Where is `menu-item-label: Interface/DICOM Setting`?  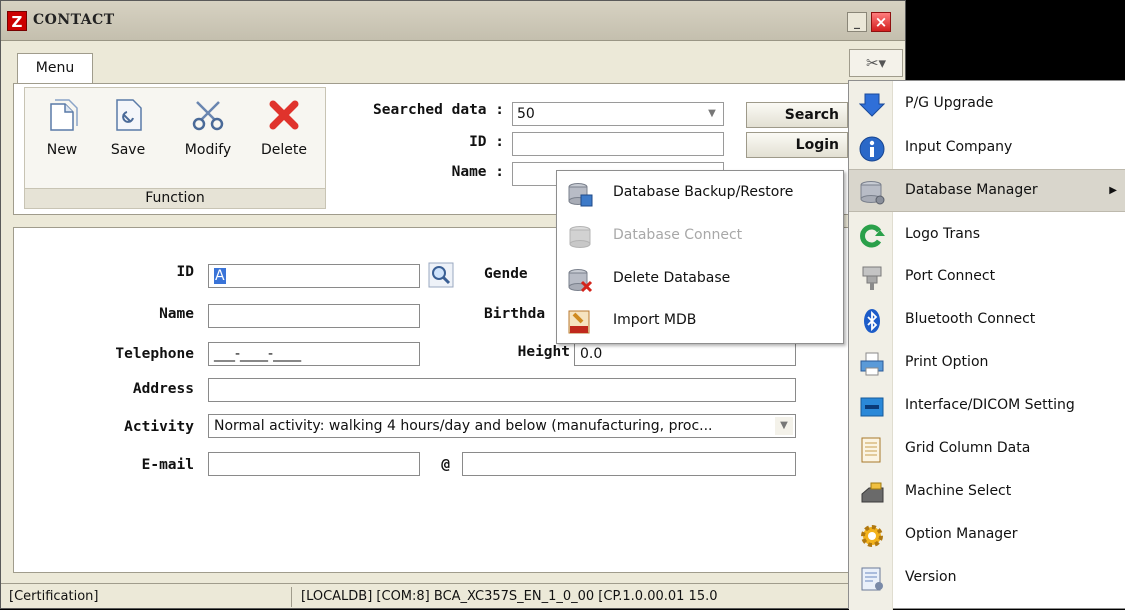 menu-item-label: Interface/DICOM Setting is located at coordinates (990, 405).